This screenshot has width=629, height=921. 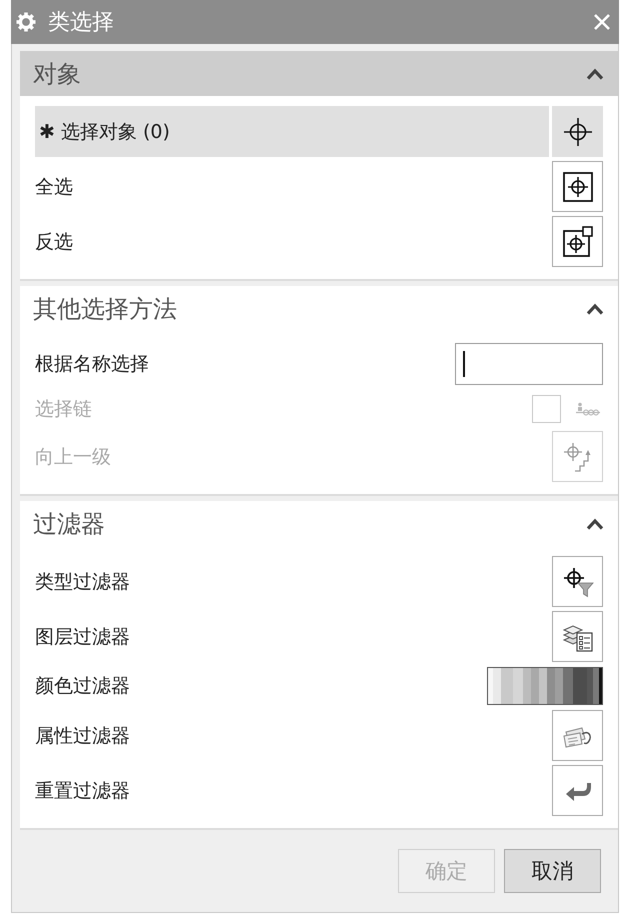 I want to click on color-palette-strip, so click(x=545, y=686).